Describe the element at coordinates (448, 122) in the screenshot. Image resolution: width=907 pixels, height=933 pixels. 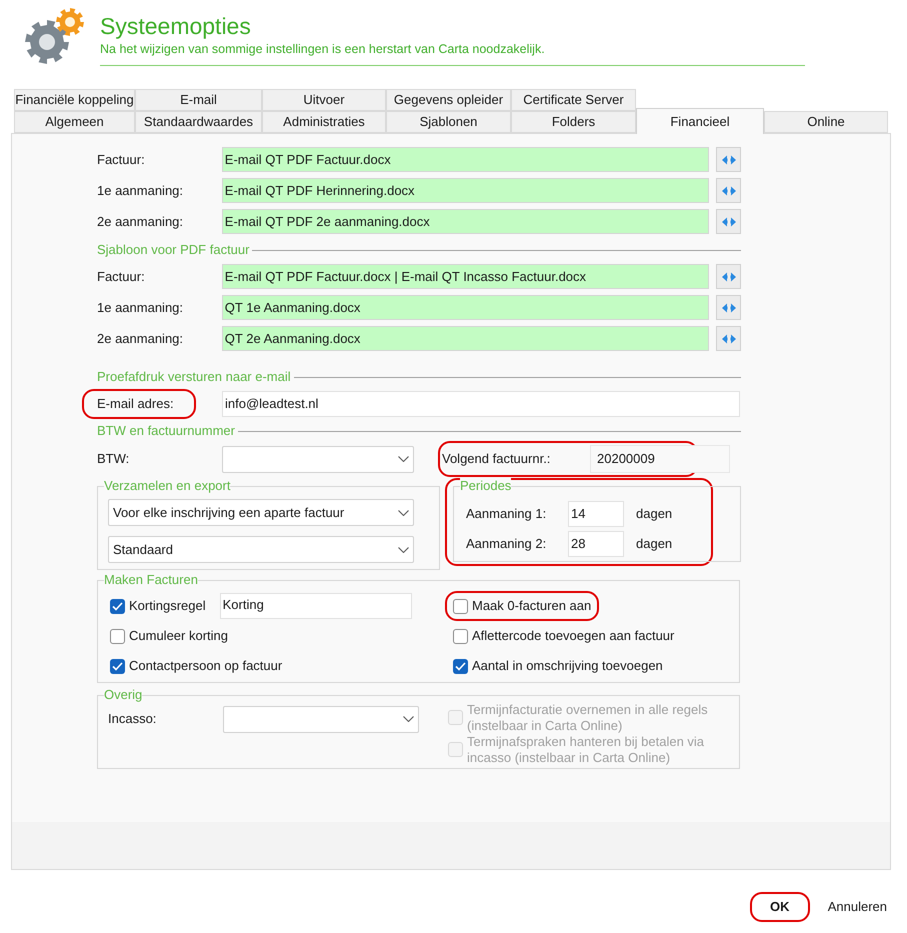
I see `tab: Sjablonen` at that location.